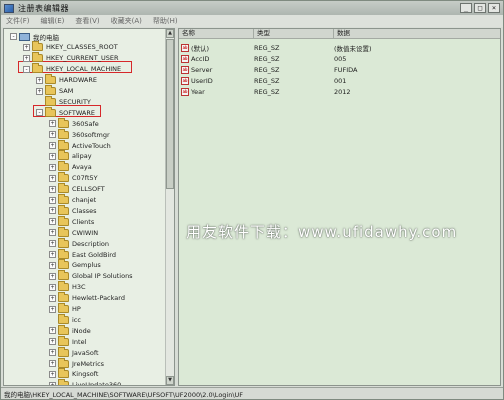  I want to click on value-data: 2012, so click(342, 91).